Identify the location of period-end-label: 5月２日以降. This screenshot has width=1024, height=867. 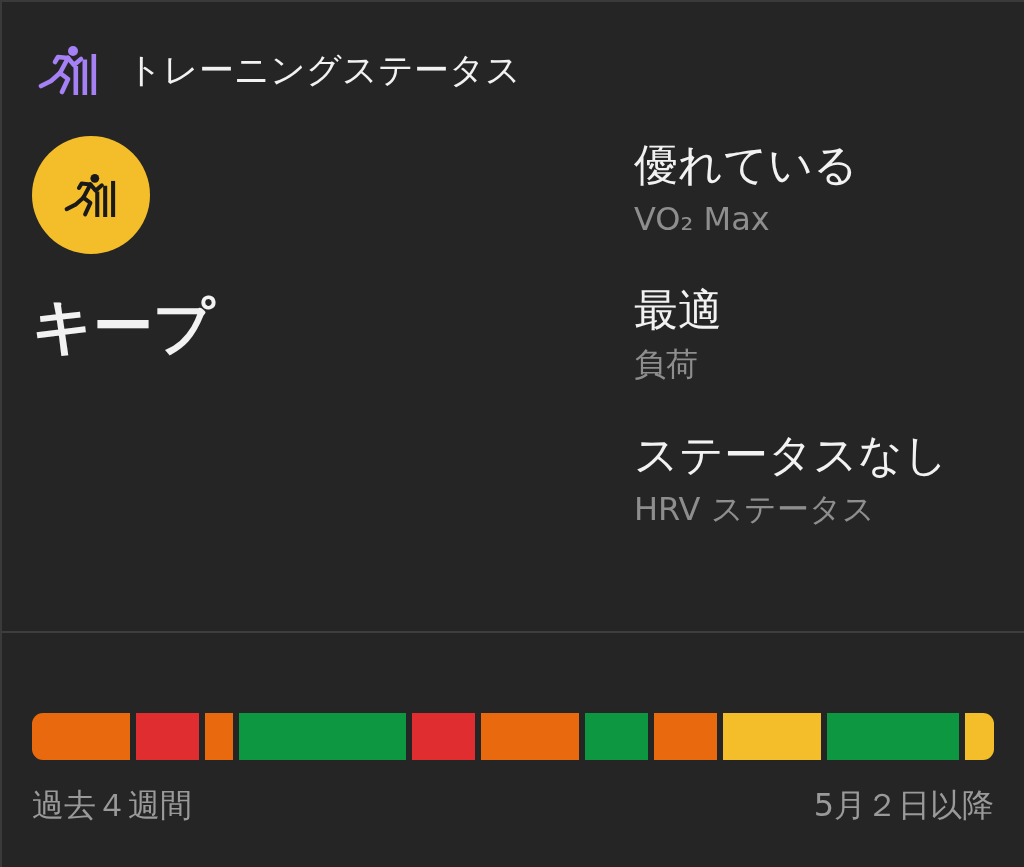
(903, 805).